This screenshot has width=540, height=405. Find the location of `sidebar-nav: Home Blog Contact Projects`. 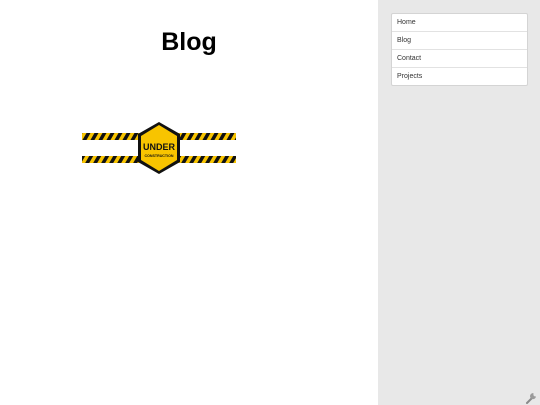

sidebar-nav: Home Blog Contact Projects is located at coordinates (459, 49).